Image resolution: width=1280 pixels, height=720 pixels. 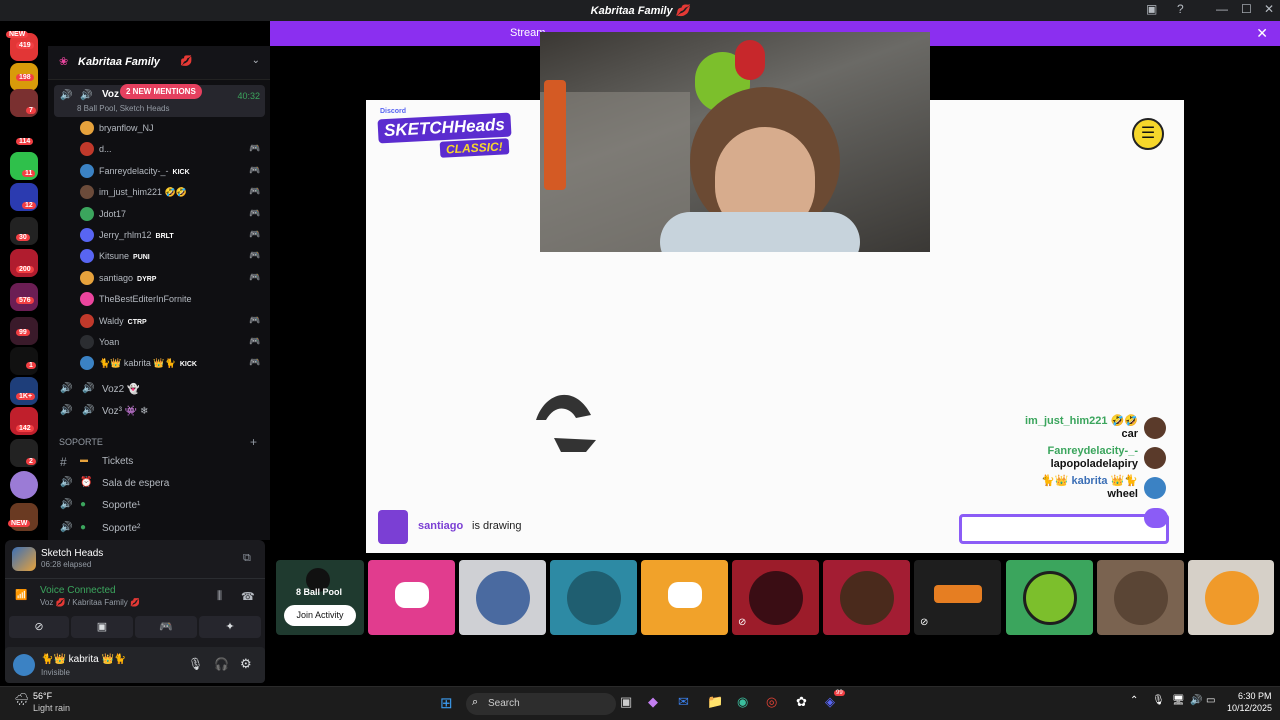 What do you see at coordinates (1210, 700) in the screenshot?
I see `battery-icon: ▭` at bounding box center [1210, 700].